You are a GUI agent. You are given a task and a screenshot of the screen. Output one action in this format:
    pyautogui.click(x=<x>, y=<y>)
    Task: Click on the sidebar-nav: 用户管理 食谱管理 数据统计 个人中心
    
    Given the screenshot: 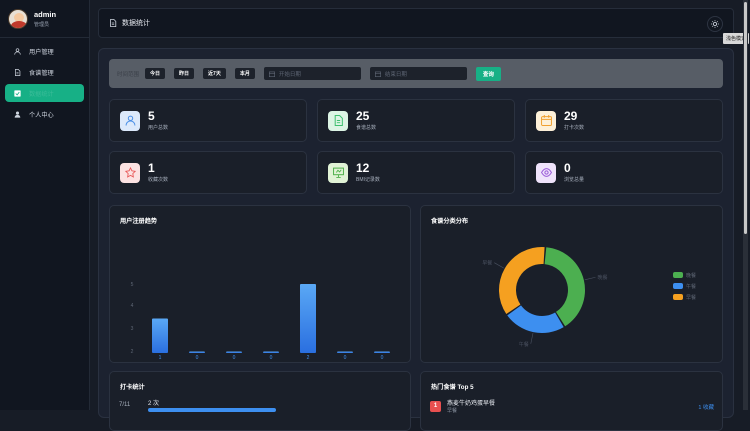 What is the action you would take?
    pyautogui.click(x=44, y=82)
    